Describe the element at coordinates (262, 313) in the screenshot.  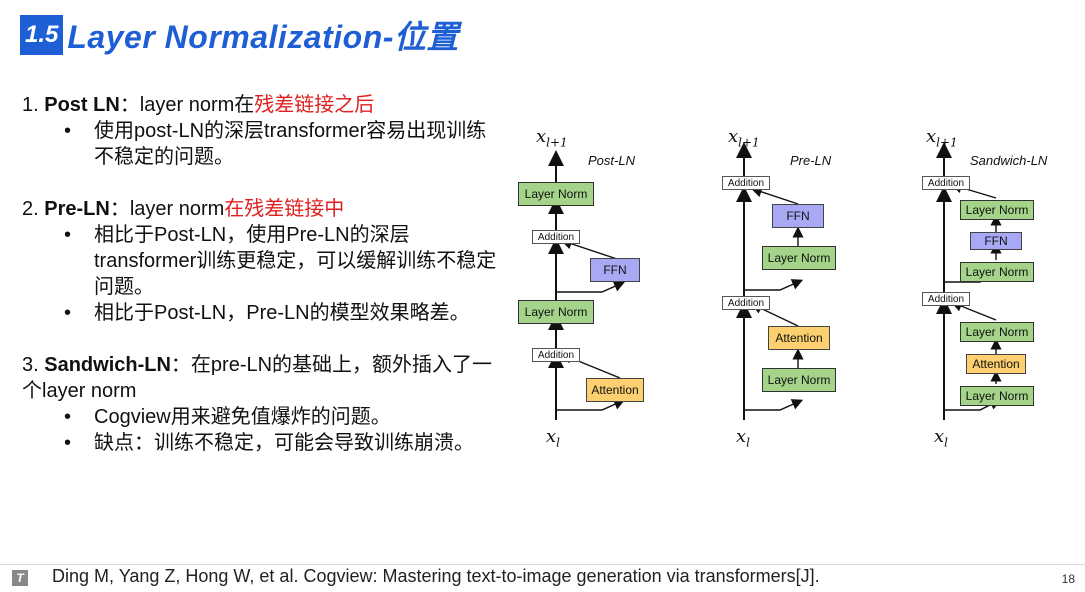
I see `bullet-item: 相比于Post-LN，Pre-LN的模型效果略差。` at that location.